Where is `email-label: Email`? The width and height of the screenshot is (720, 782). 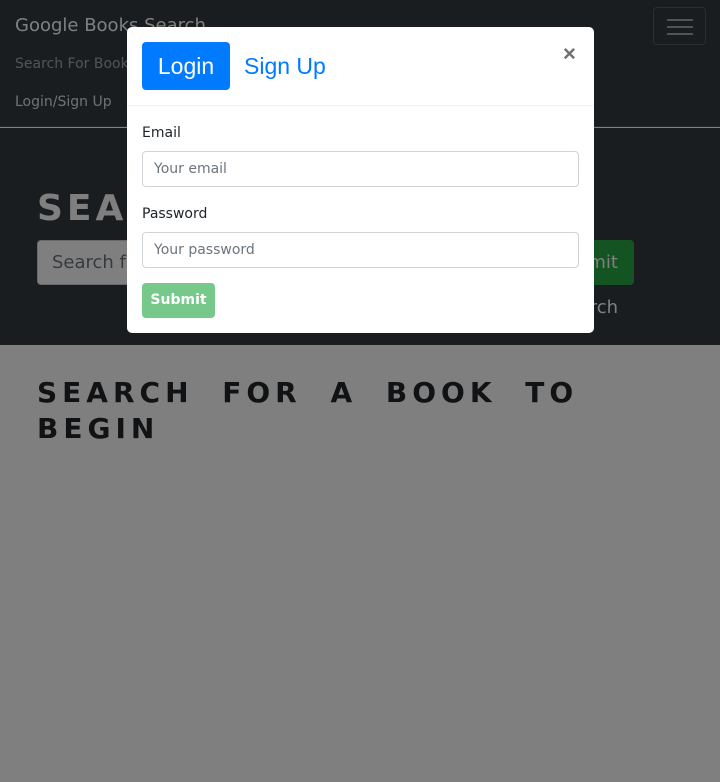
email-label: Email is located at coordinates (161, 133).